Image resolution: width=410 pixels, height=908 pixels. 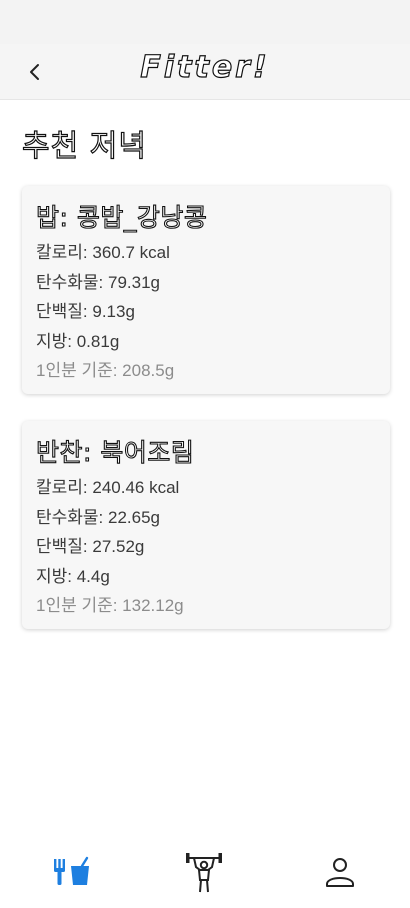 I want to click on weightlifting-icon, so click(x=204, y=873).